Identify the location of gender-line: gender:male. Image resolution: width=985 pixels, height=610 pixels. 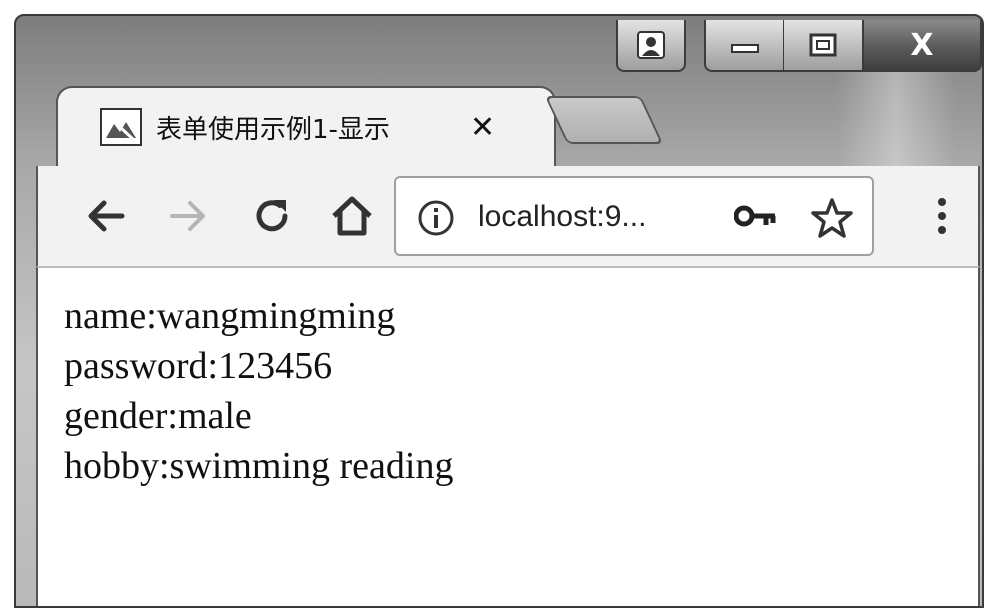
(158, 416).